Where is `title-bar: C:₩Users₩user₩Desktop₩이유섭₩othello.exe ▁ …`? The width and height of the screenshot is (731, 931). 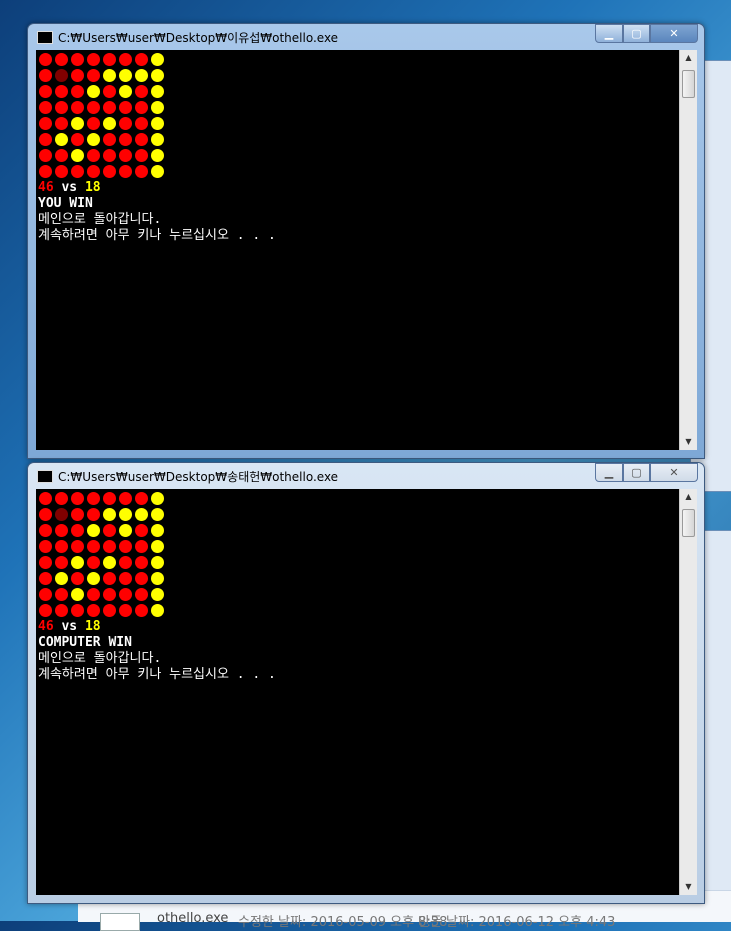 title-bar: C:₩Users₩user₩Desktop₩이유섭₩othello.exe ▁ … is located at coordinates (366, 37).